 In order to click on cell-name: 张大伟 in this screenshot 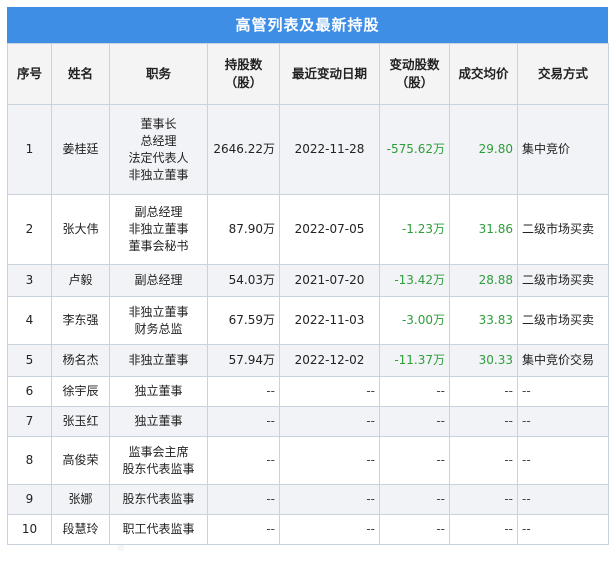, I will do `click(80, 229)`.